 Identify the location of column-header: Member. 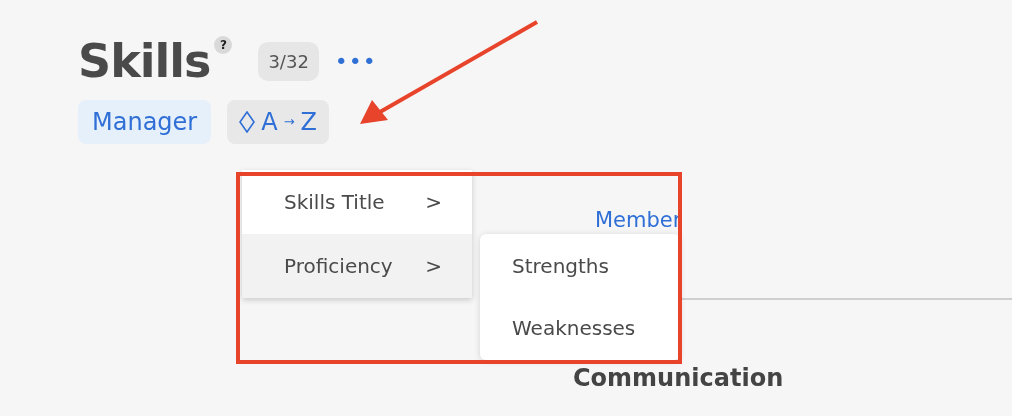
(638, 220).